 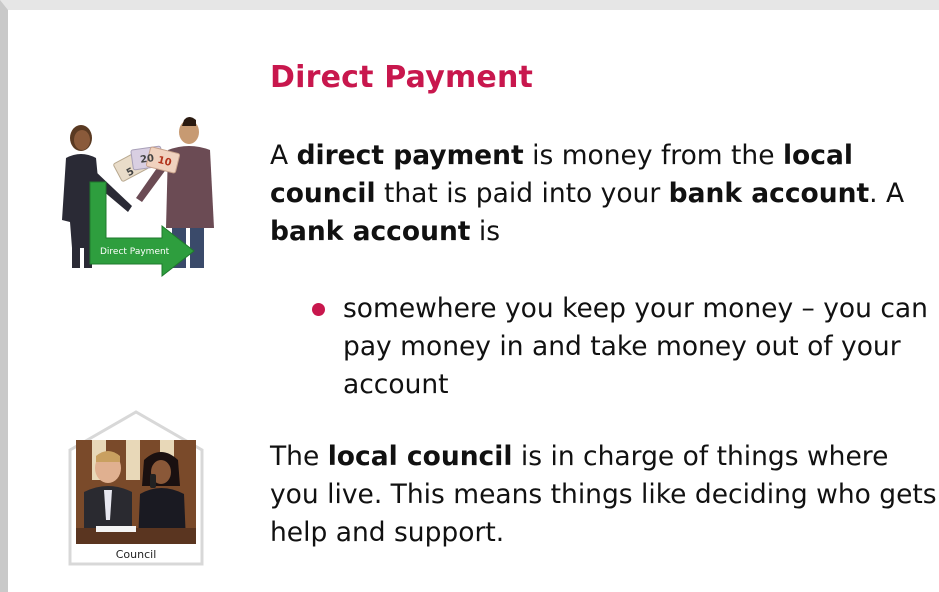 I want to click on term-direct-payment: direct payment, so click(x=410, y=155).